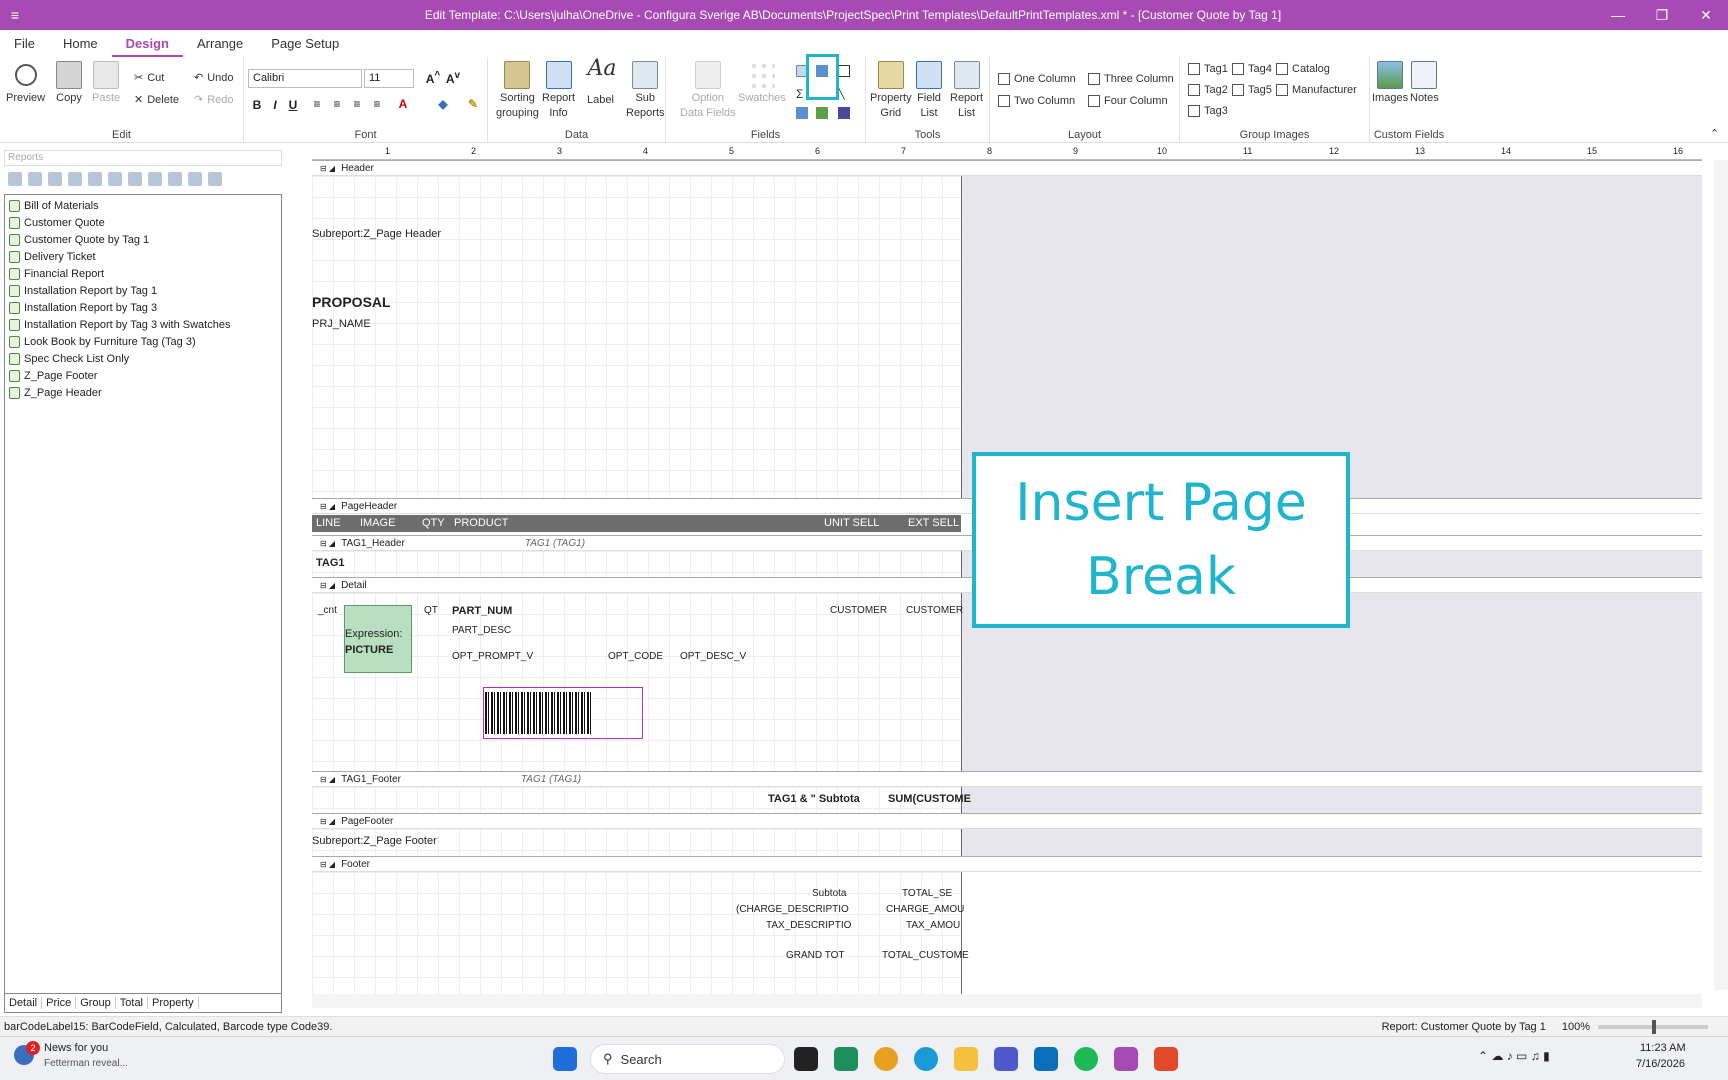 The height and width of the screenshot is (1080, 1728). What do you see at coordinates (929, 799) in the screenshot?
I see `sum-customer-field: SUM(CUSTOME` at bounding box center [929, 799].